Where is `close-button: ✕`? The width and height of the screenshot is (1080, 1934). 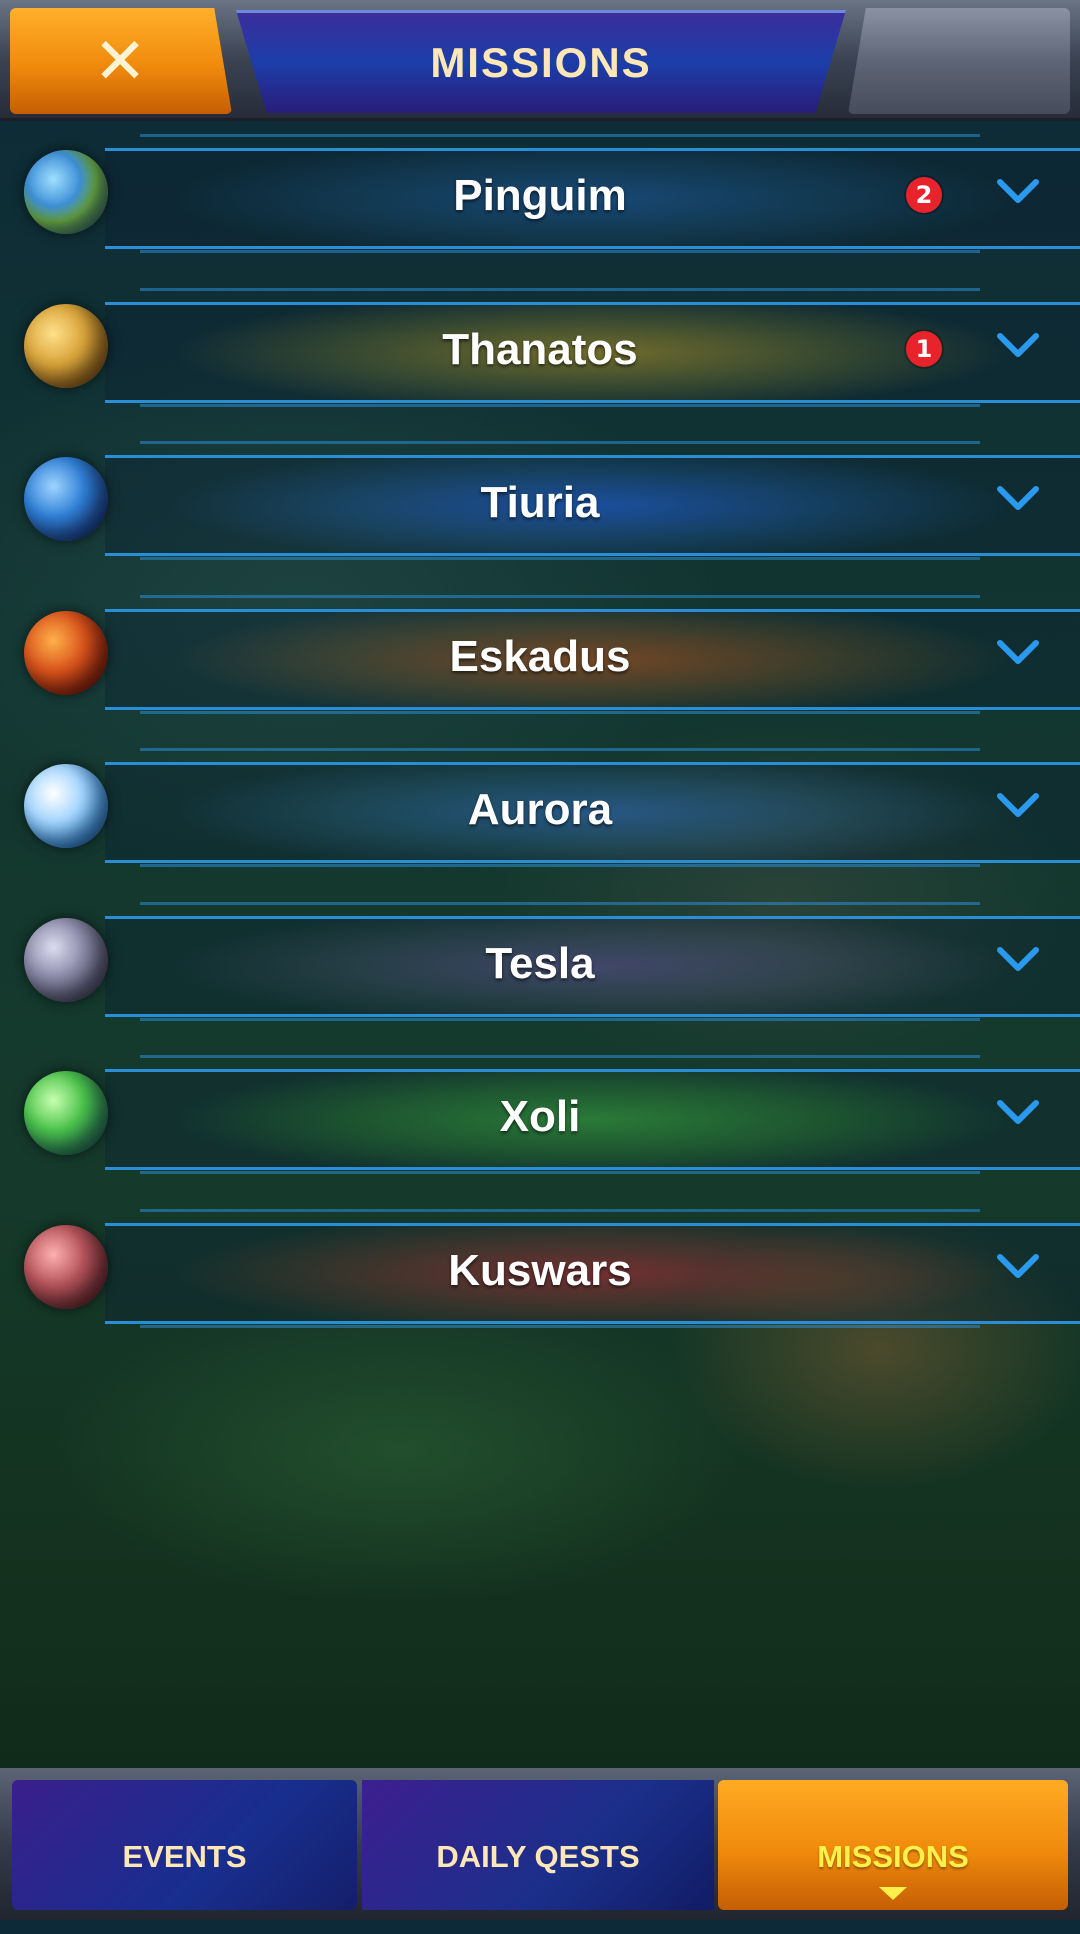
close-button: ✕ is located at coordinates (121, 61).